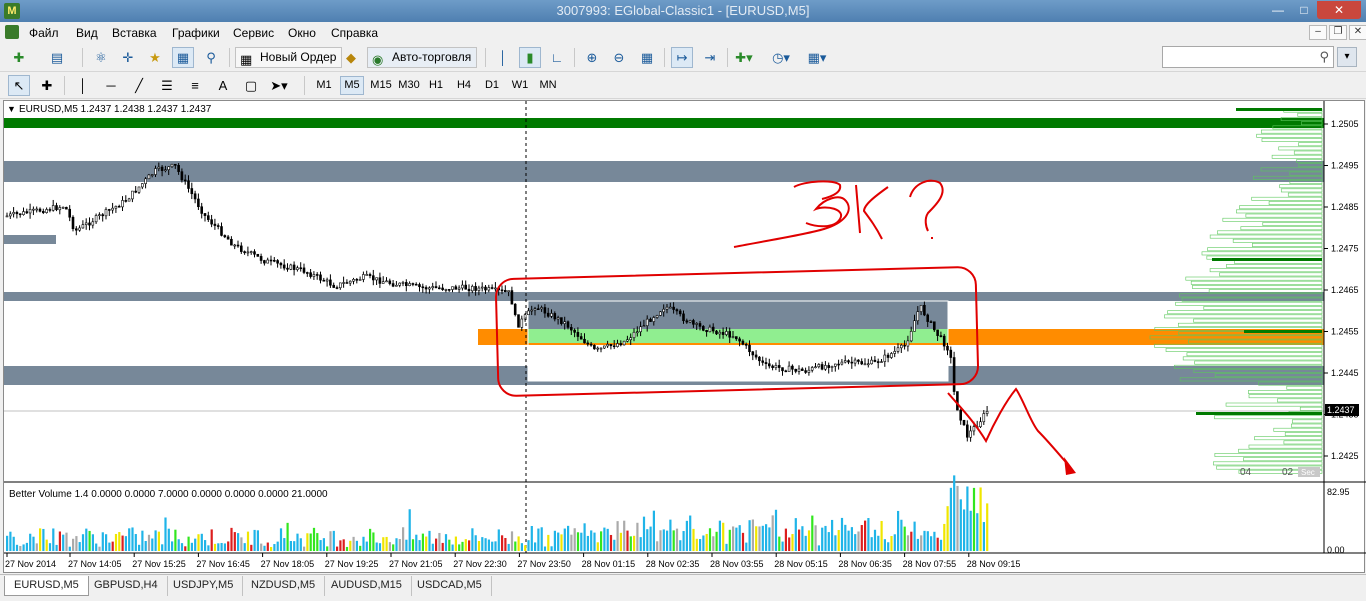 This screenshot has height=601, width=1366. I want to click on navigator-icon: ★, so click(155, 57).